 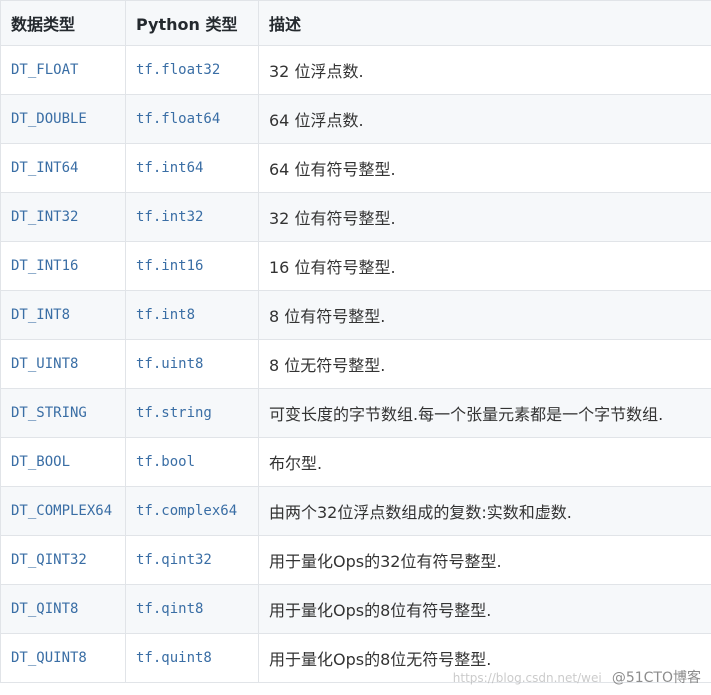 What do you see at coordinates (63, 364) in the screenshot?
I see `dtype-cell: DT_UINT8` at bounding box center [63, 364].